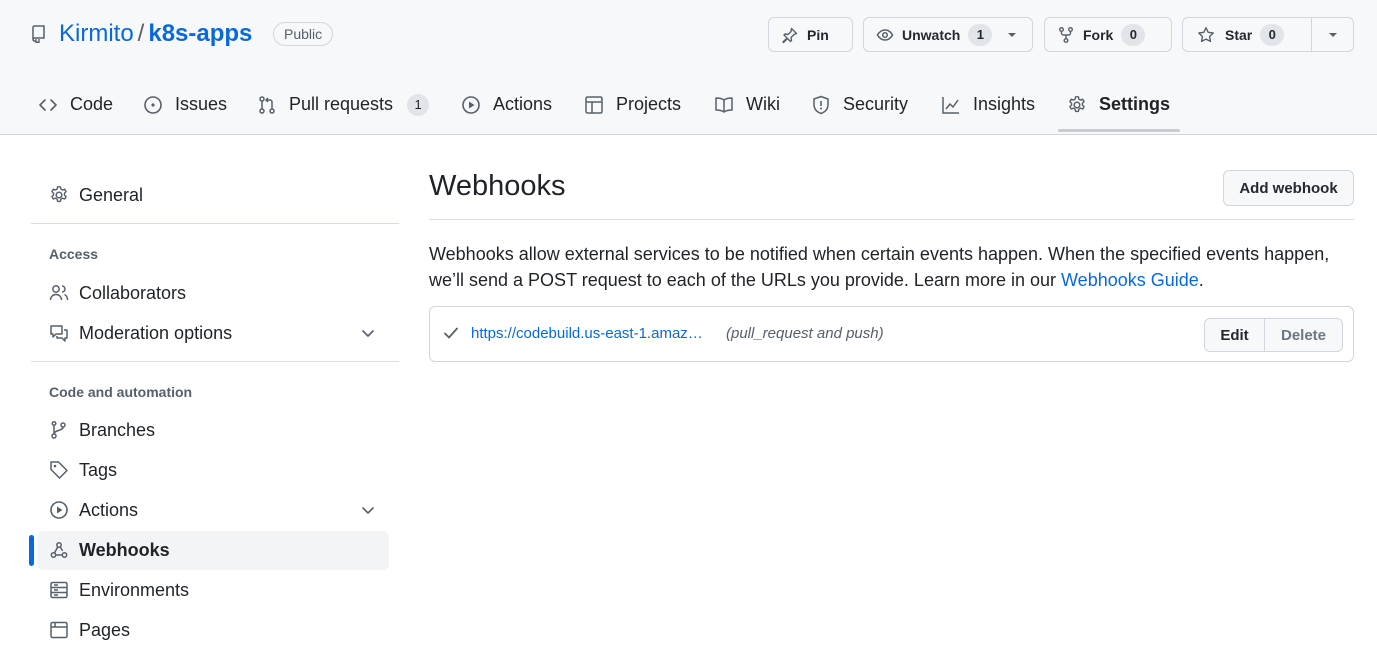  Describe the element at coordinates (418, 104) in the screenshot. I see `pull-requests-count: 1` at that location.